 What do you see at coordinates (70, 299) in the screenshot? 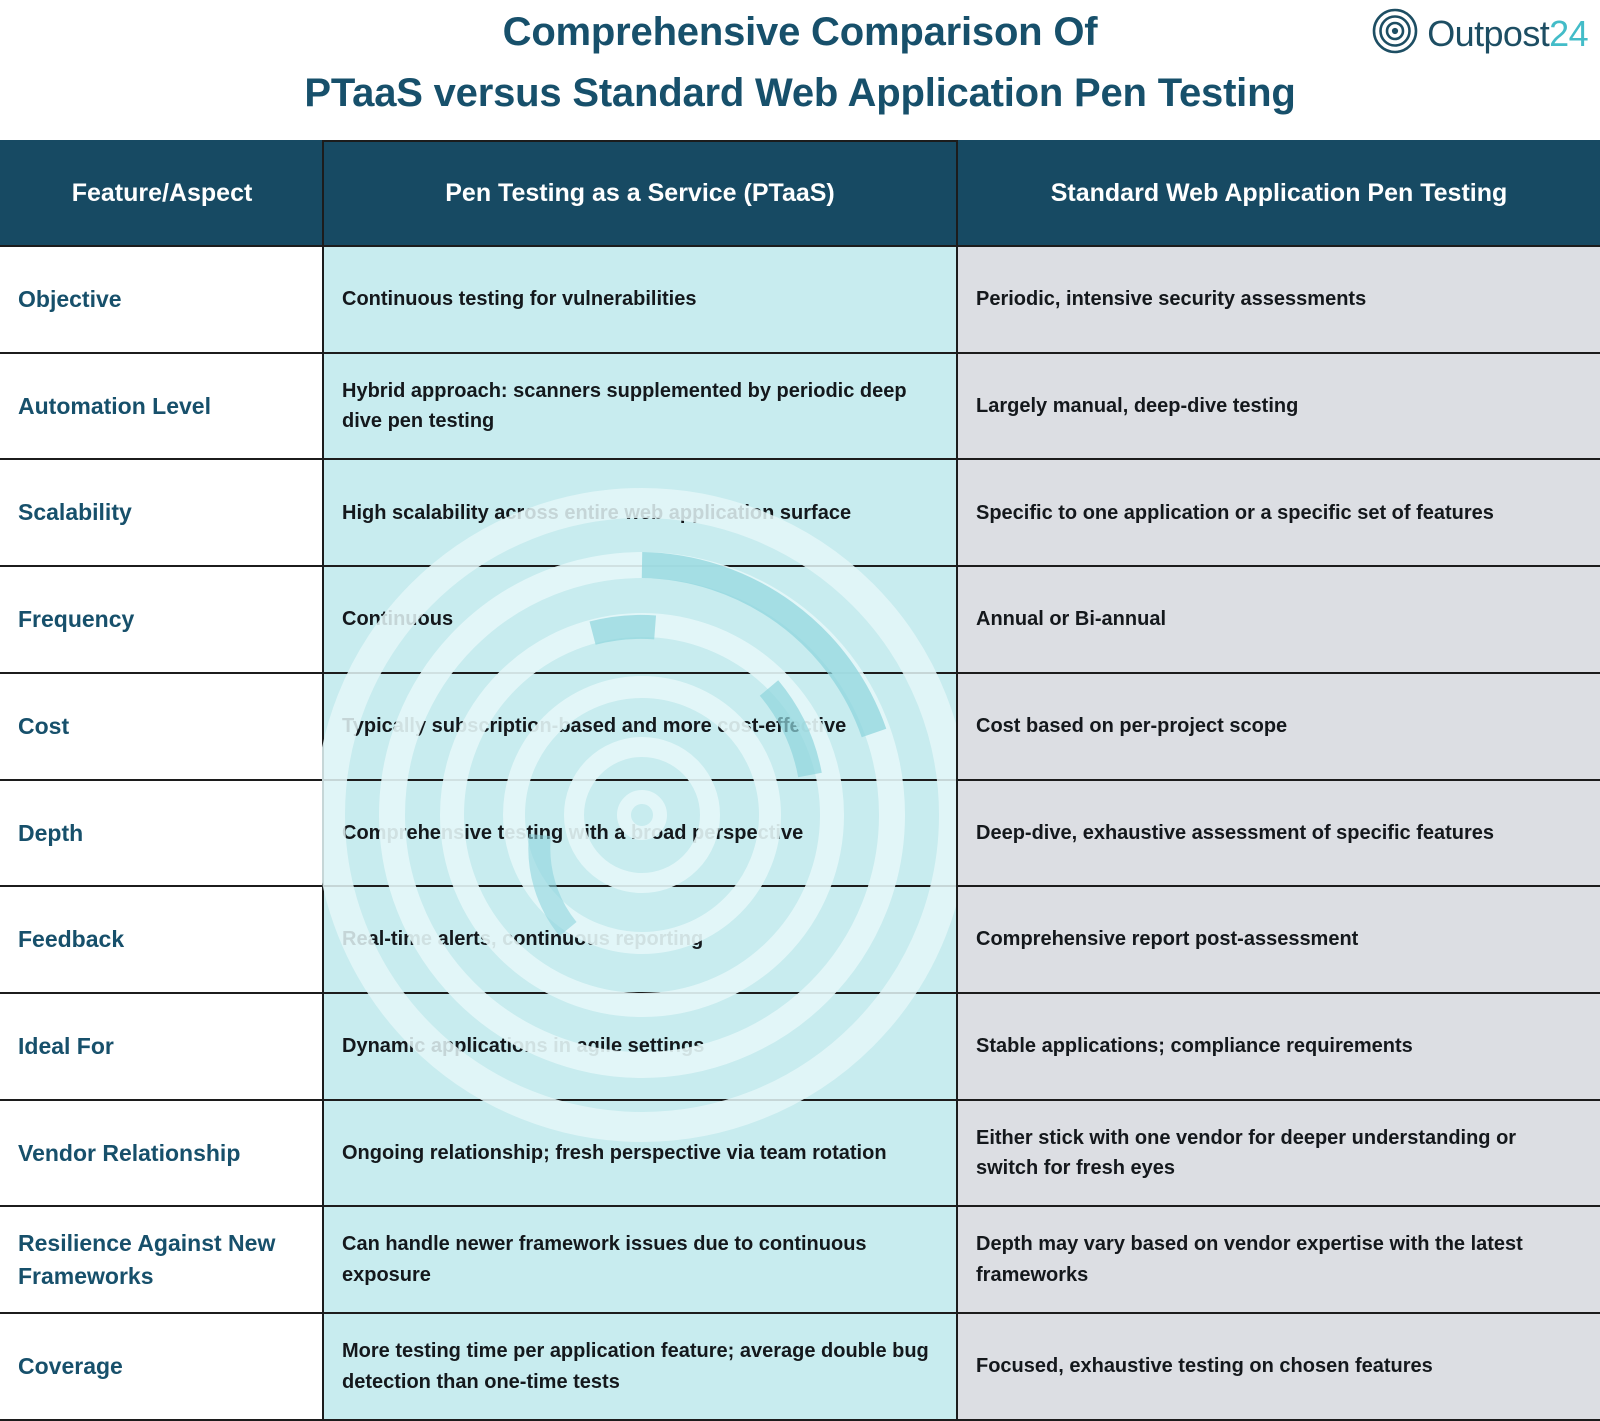
I see `cell-text: Objective` at bounding box center [70, 299].